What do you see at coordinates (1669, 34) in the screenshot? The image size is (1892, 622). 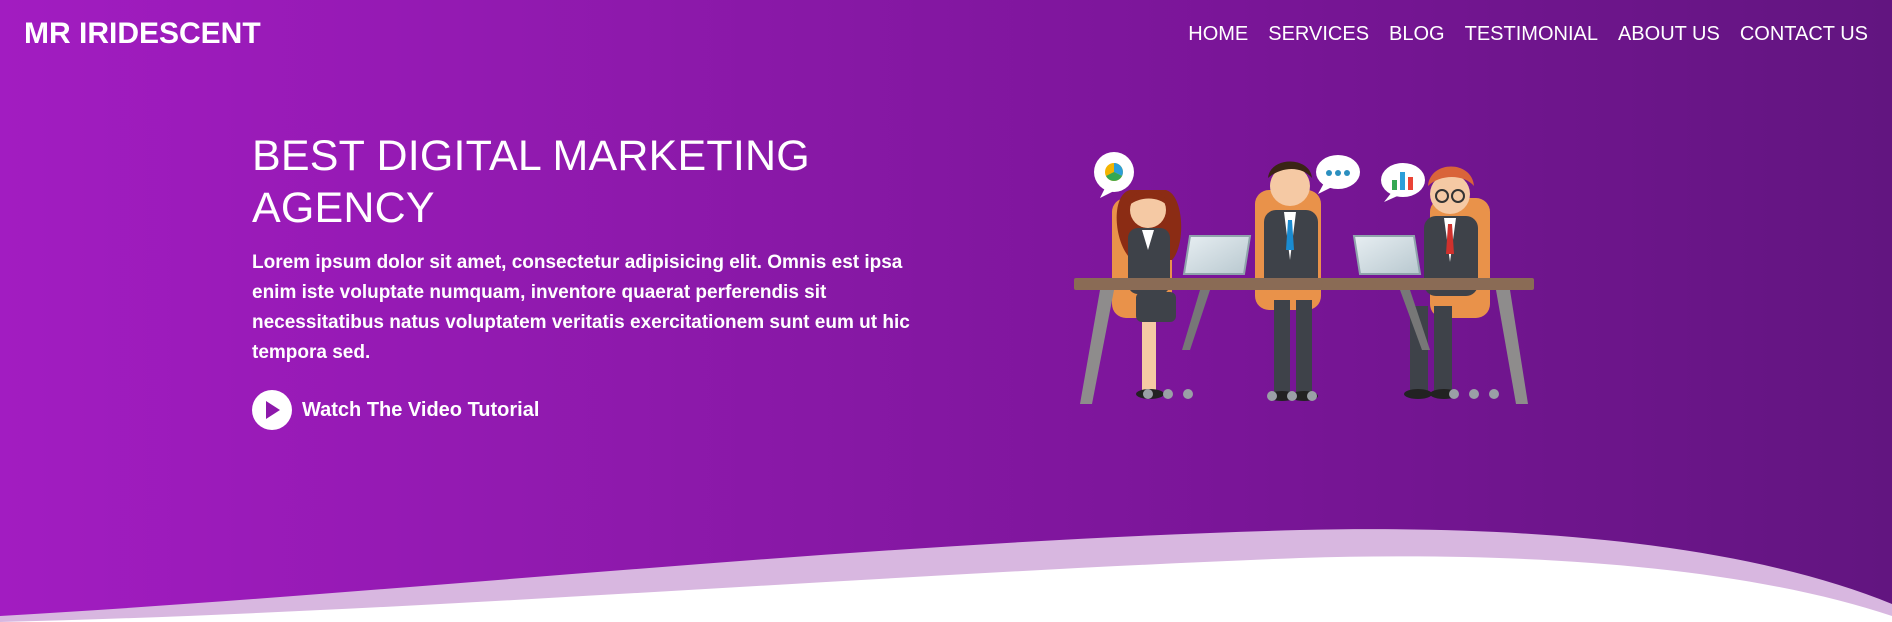 I see `nav-item-about-us: ABOUT US` at bounding box center [1669, 34].